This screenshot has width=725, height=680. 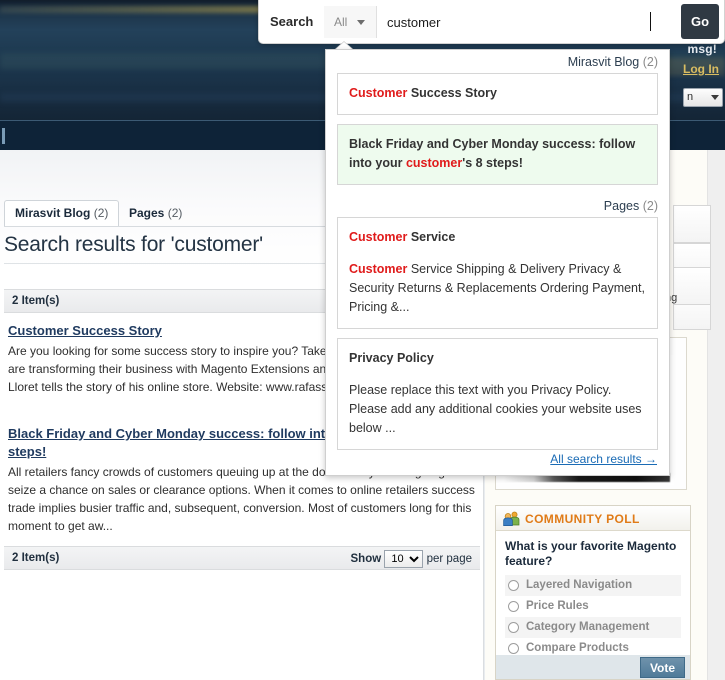 I want to click on search-go-button: Go, so click(x=700, y=21).